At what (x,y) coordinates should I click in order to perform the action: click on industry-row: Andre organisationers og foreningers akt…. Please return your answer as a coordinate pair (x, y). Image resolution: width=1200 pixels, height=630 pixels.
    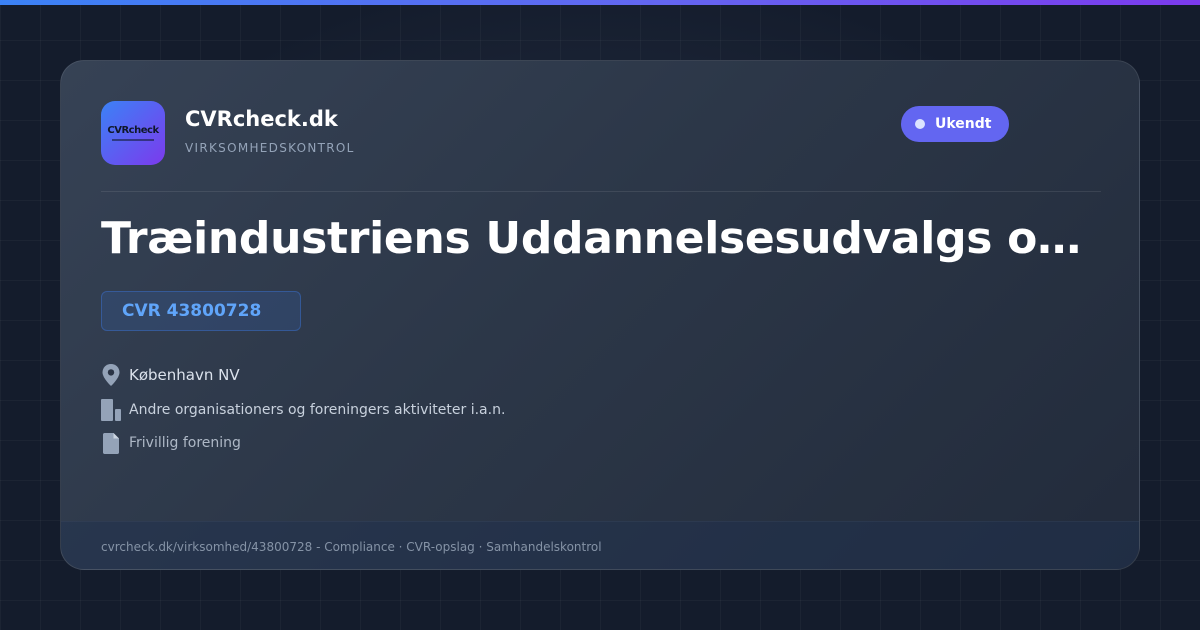
    Looking at the image, I should click on (303, 410).